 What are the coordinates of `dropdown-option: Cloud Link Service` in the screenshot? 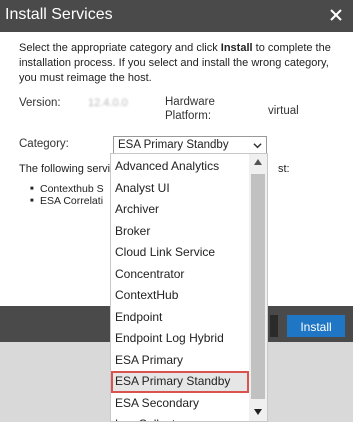 It's located at (180, 253).